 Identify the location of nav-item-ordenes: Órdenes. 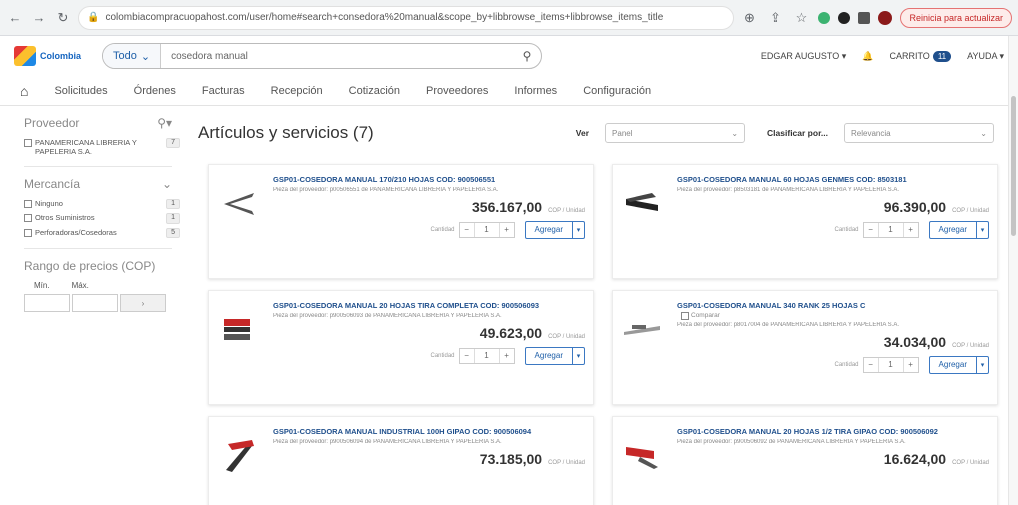
(155, 91).